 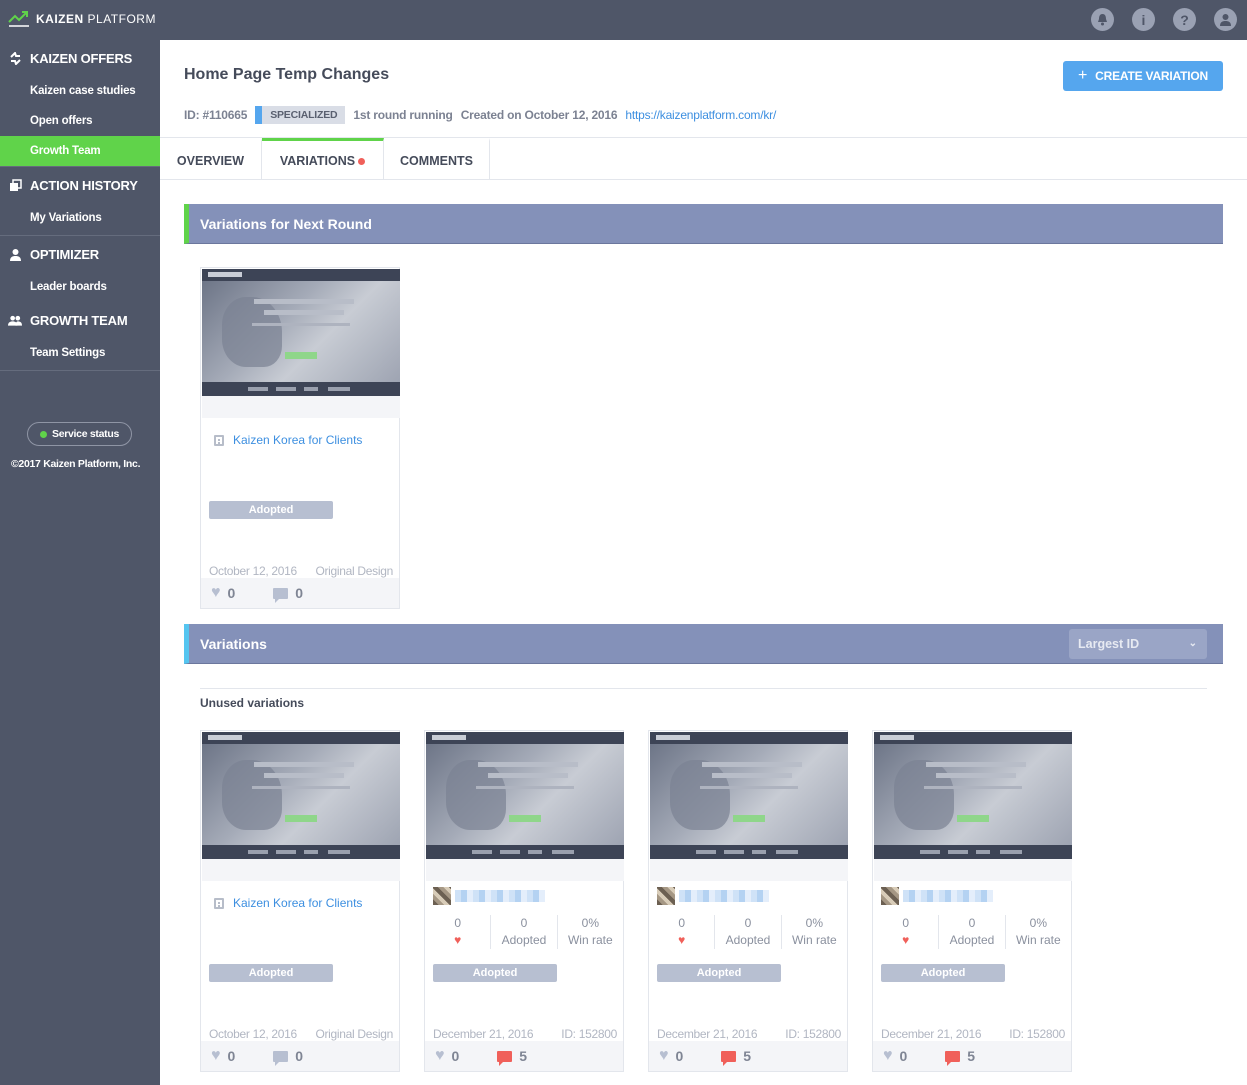 I want to click on user-icon, so click(x=1225, y=19).